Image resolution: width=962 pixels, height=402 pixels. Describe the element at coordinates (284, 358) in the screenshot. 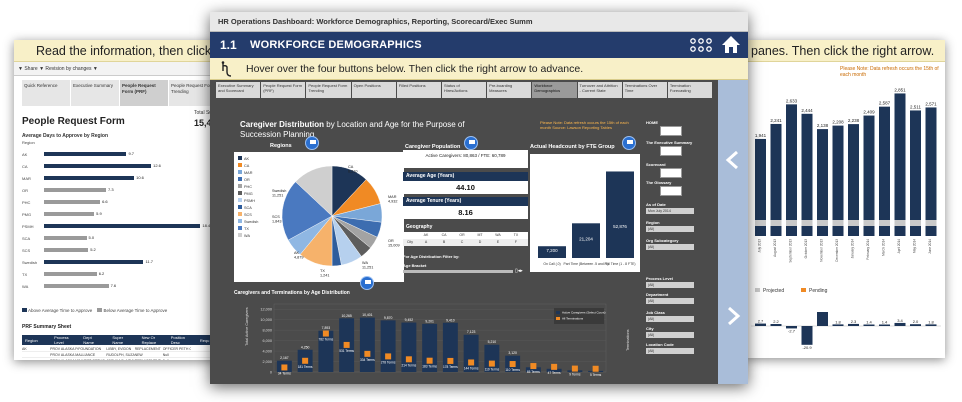

I see `age-bar-value: 2,167` at that location.